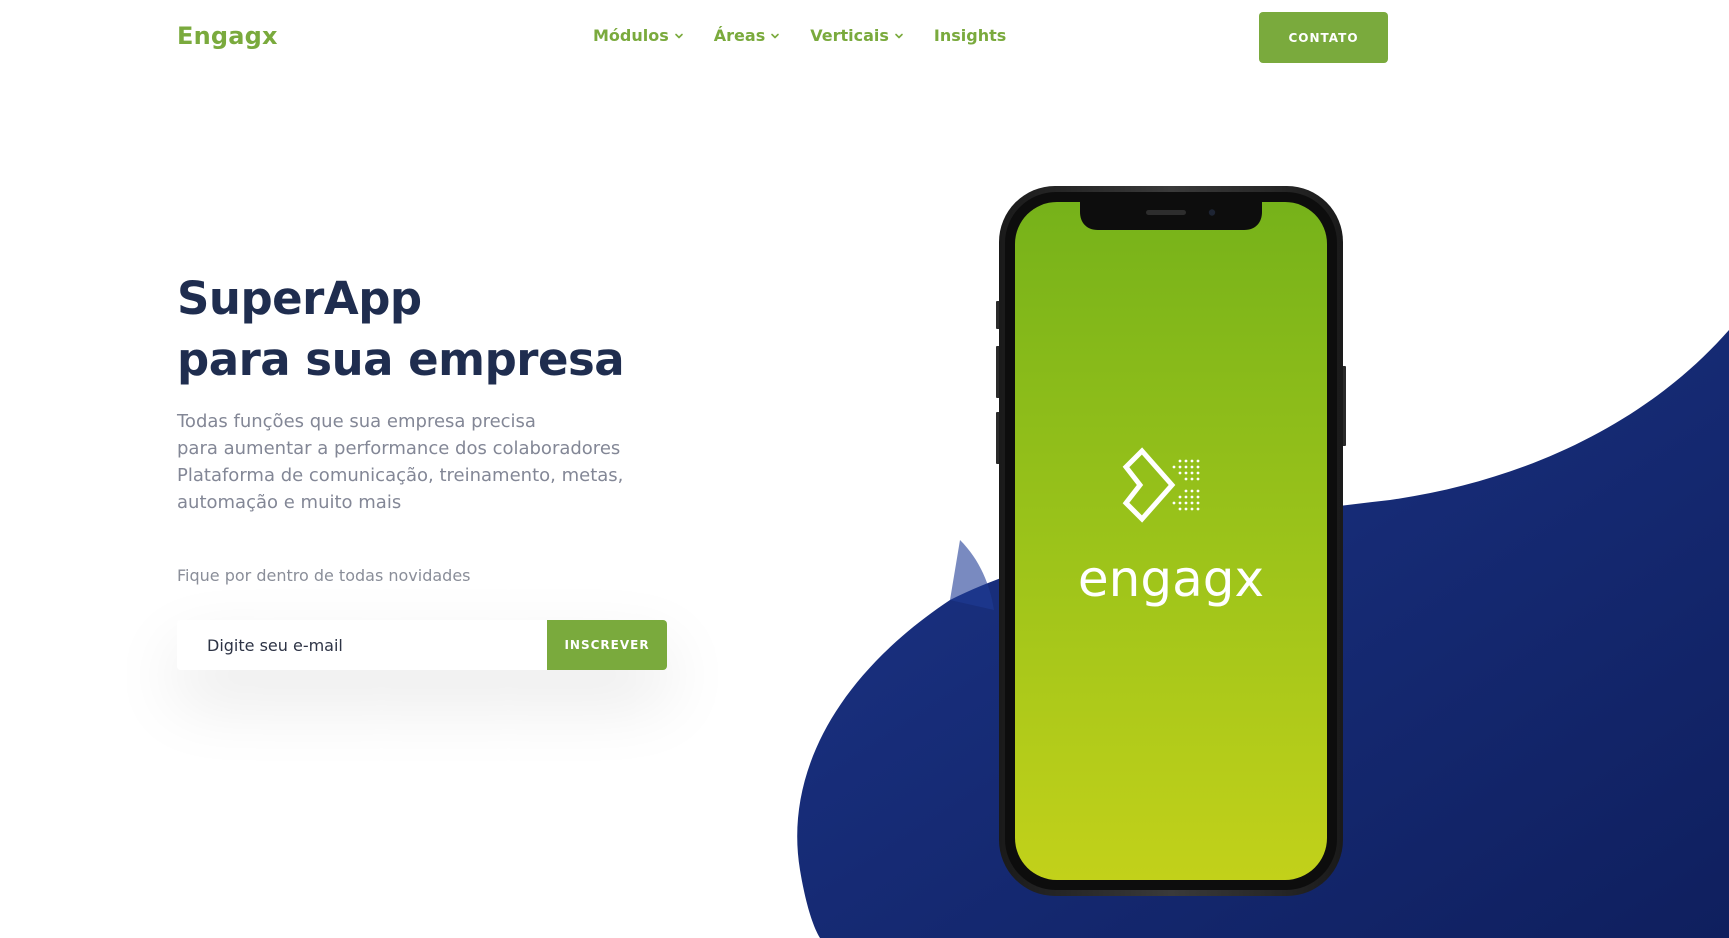 This screenshot has height=938, width=1729. What do you see at coordinates (362, 645) in the screenshot?
I see `email-input` at bounding box center [362, 645].